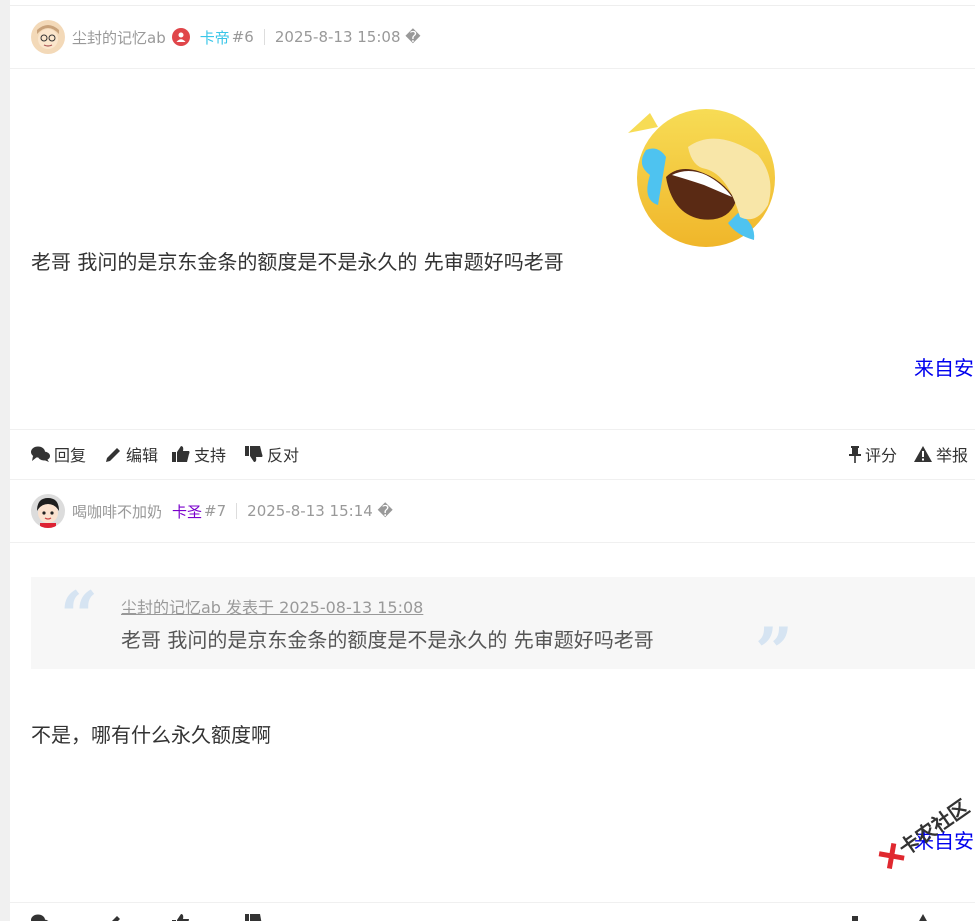 This screenshot has height=921, width=975. I want to click on rate-button, so click(857, 917).